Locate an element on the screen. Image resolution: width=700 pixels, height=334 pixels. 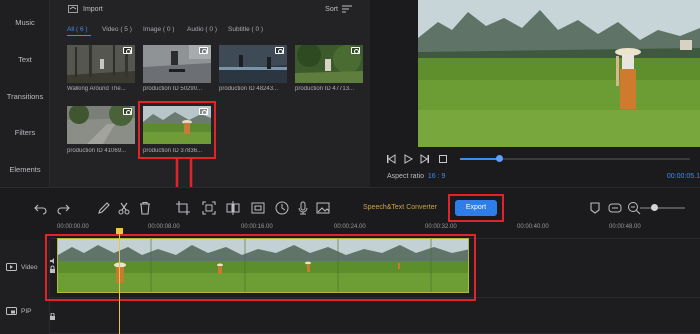
import-button: Import is located at coordinates (85, 9).